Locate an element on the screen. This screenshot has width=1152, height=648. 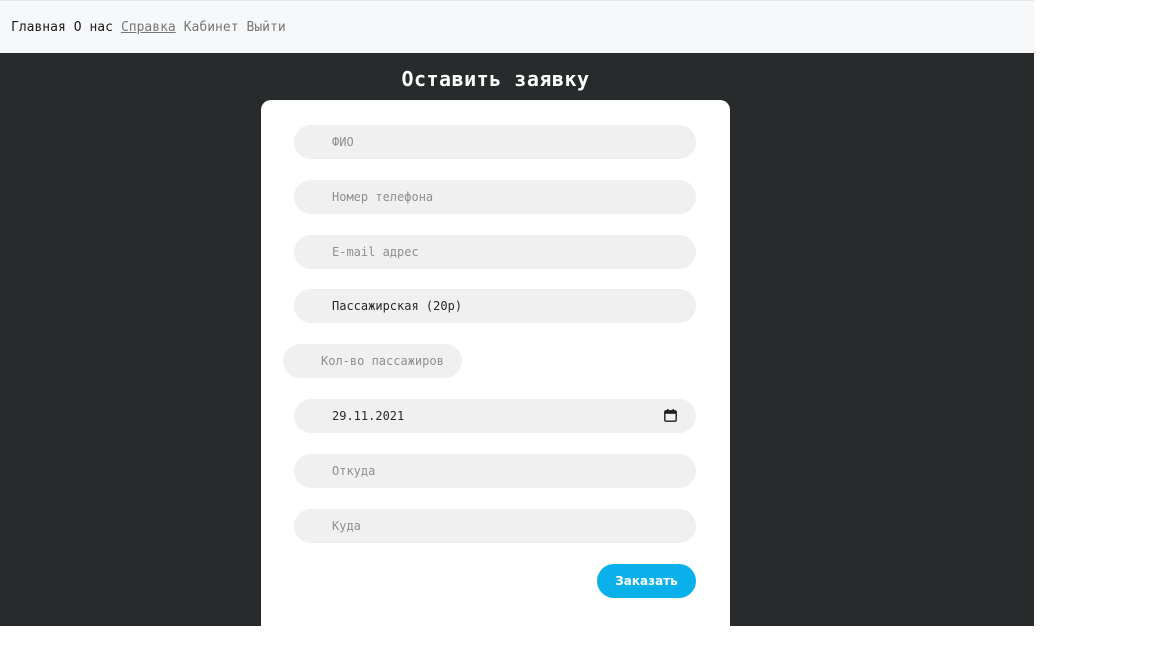
nav-link-home: Главная is located at coordinates (38, 27).